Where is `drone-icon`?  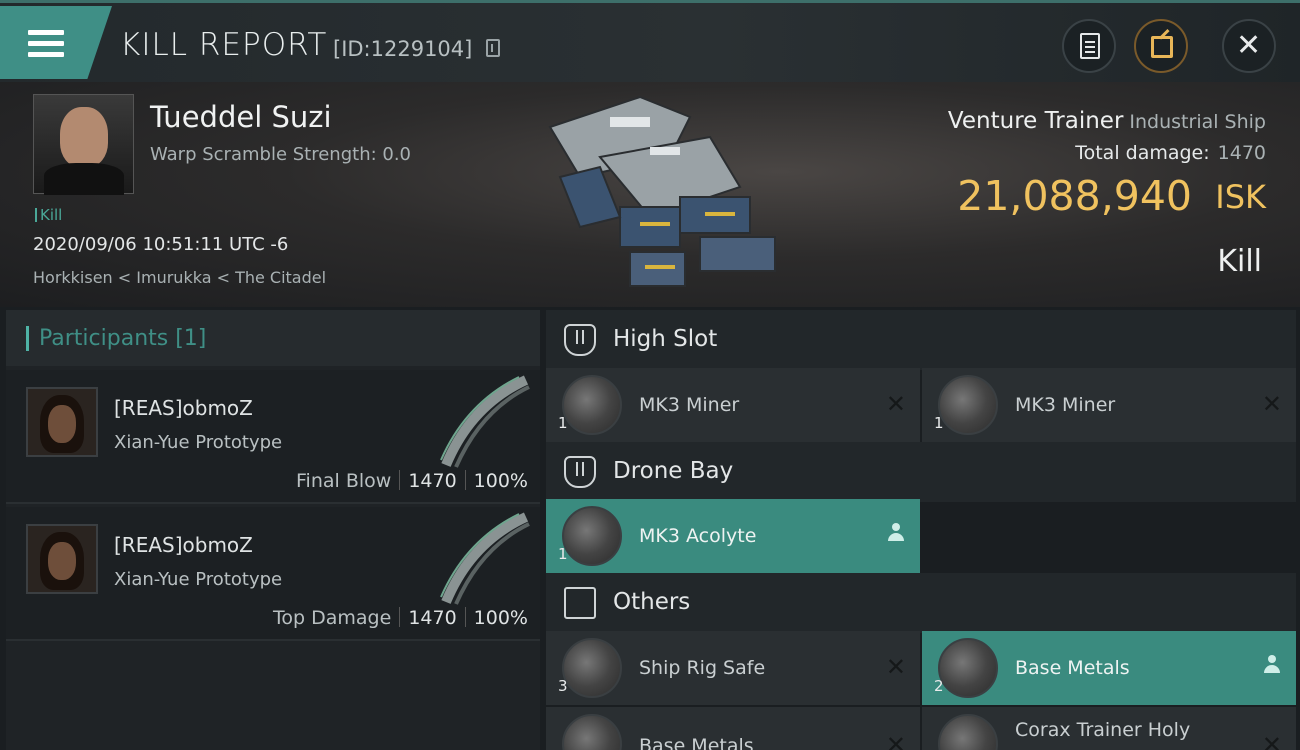 drone-icon is located at coordinates (592, 536).